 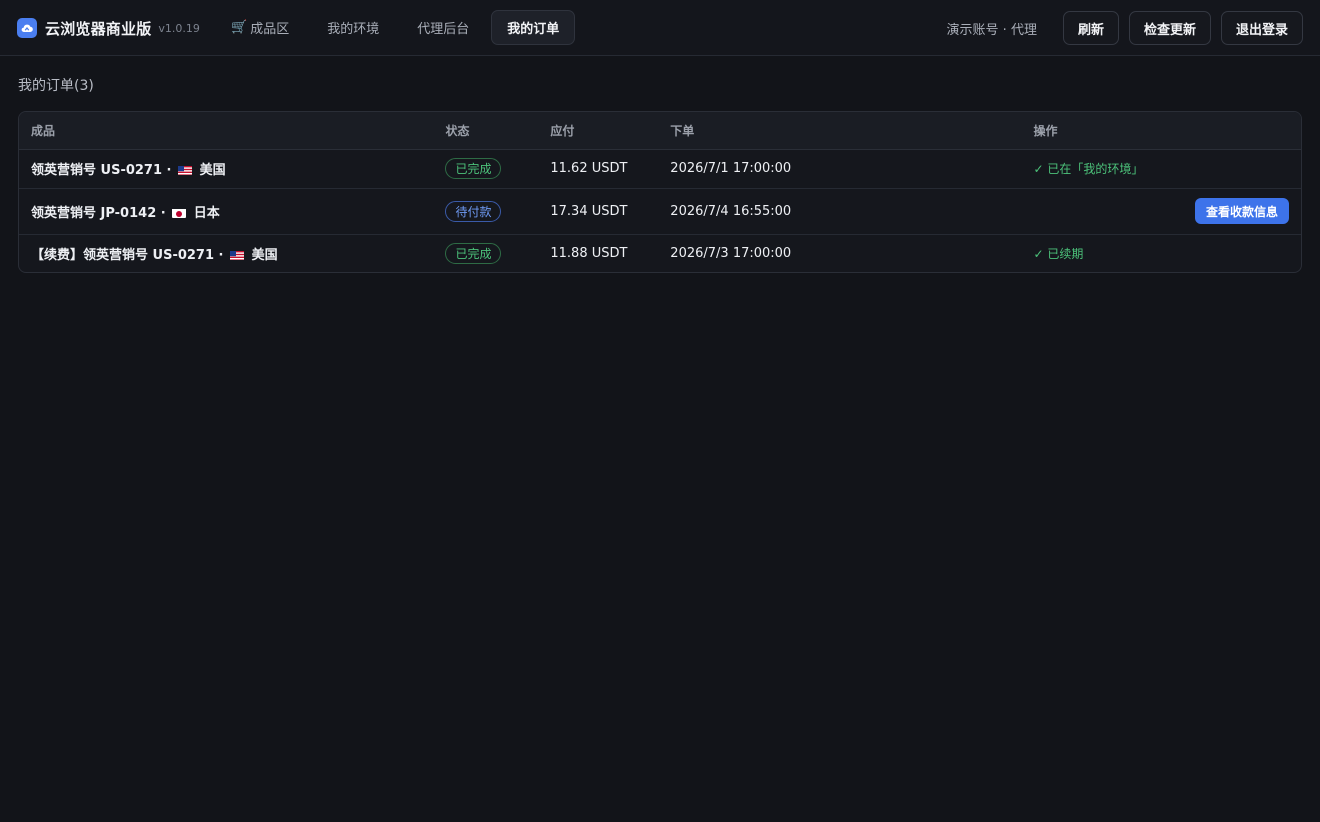 I want to click on column-header-amount: 应付, so click(x=598, y=131).